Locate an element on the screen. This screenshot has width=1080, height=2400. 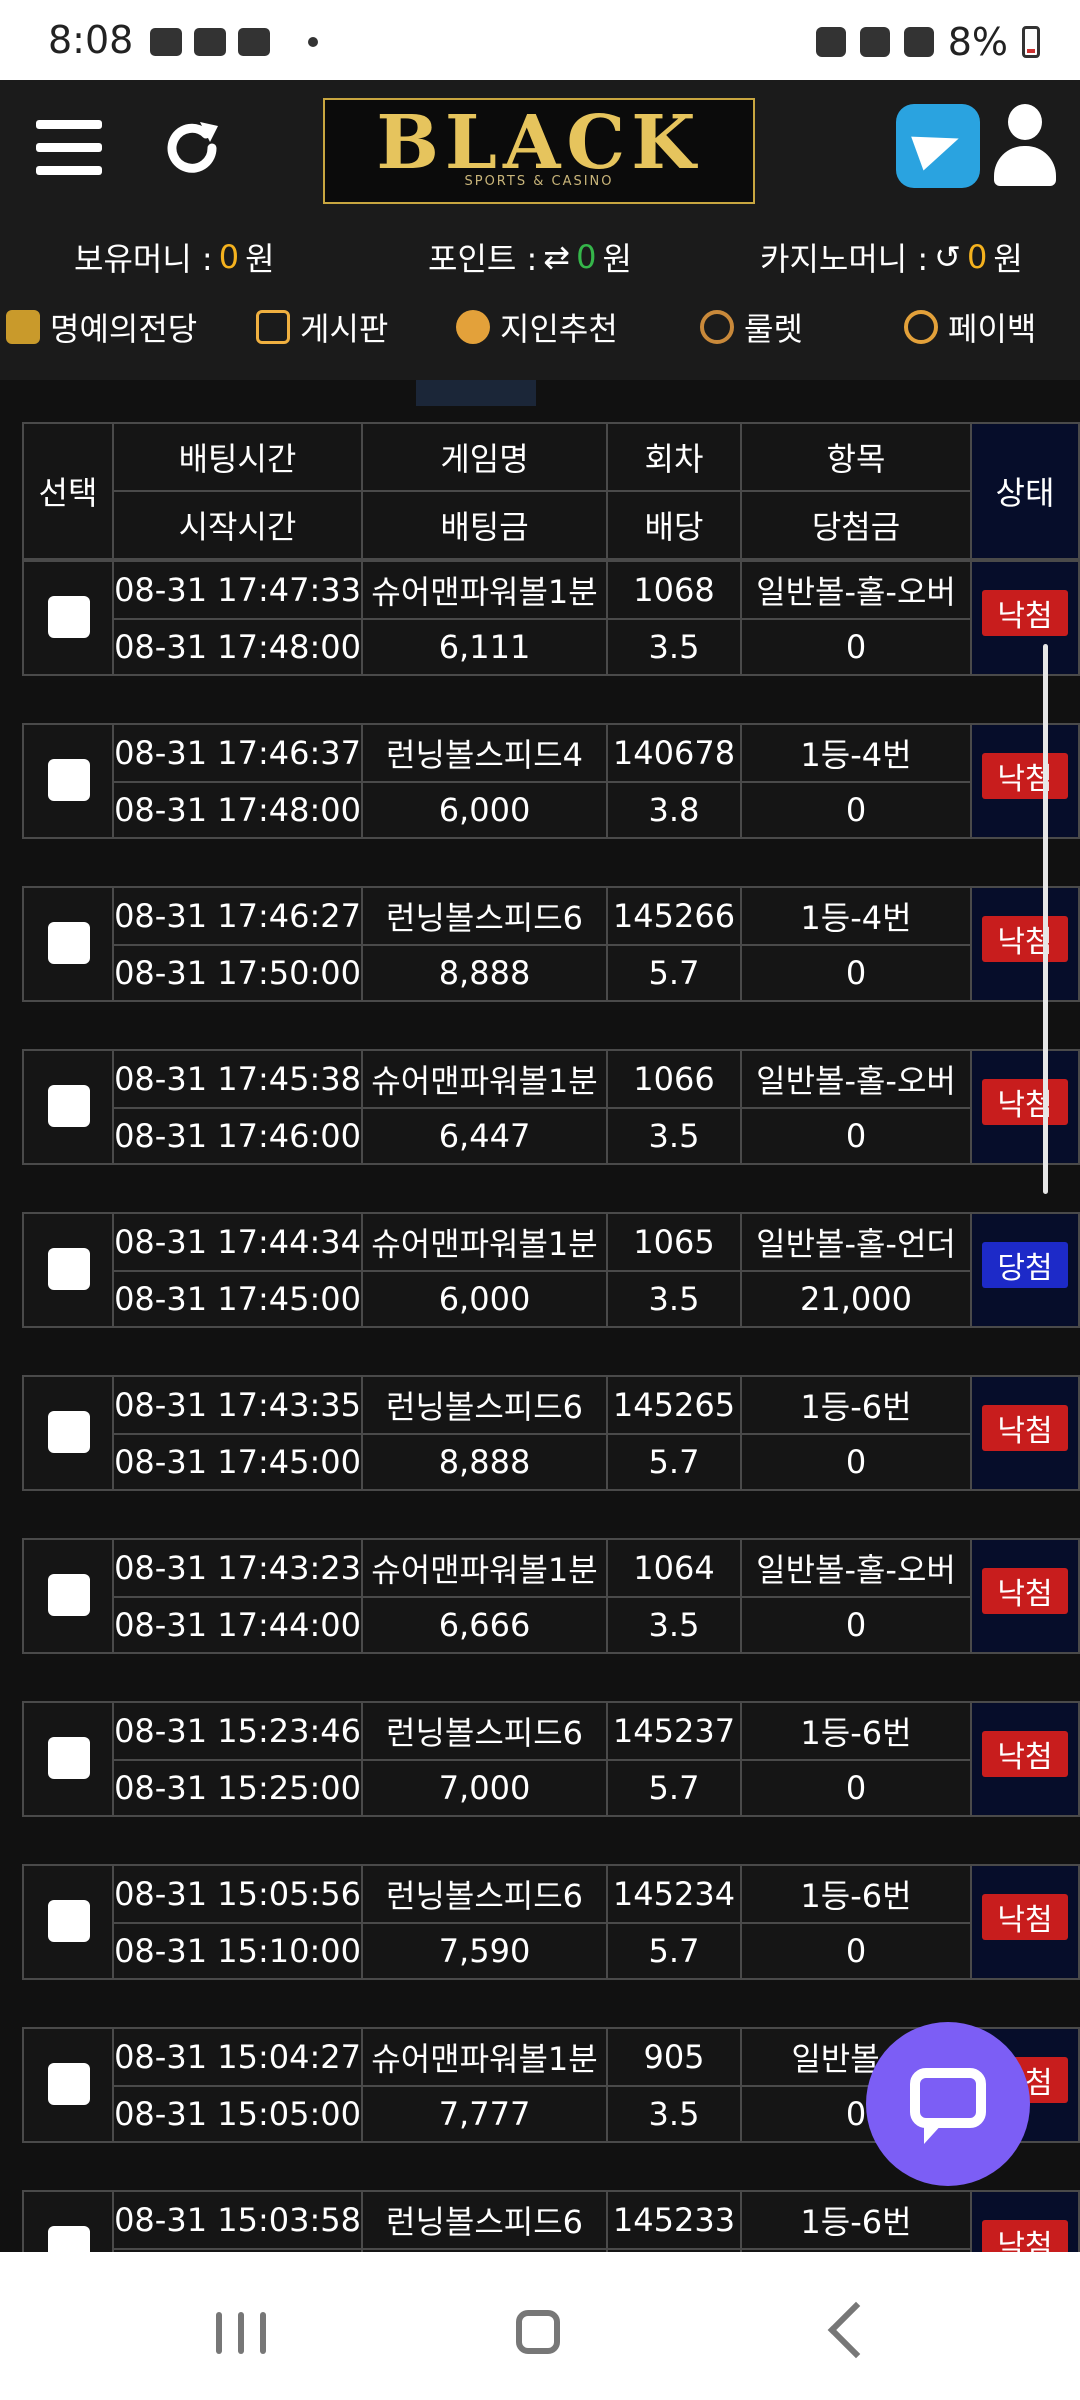
round-cell: 145265 is located at coordinates (674, 1405).